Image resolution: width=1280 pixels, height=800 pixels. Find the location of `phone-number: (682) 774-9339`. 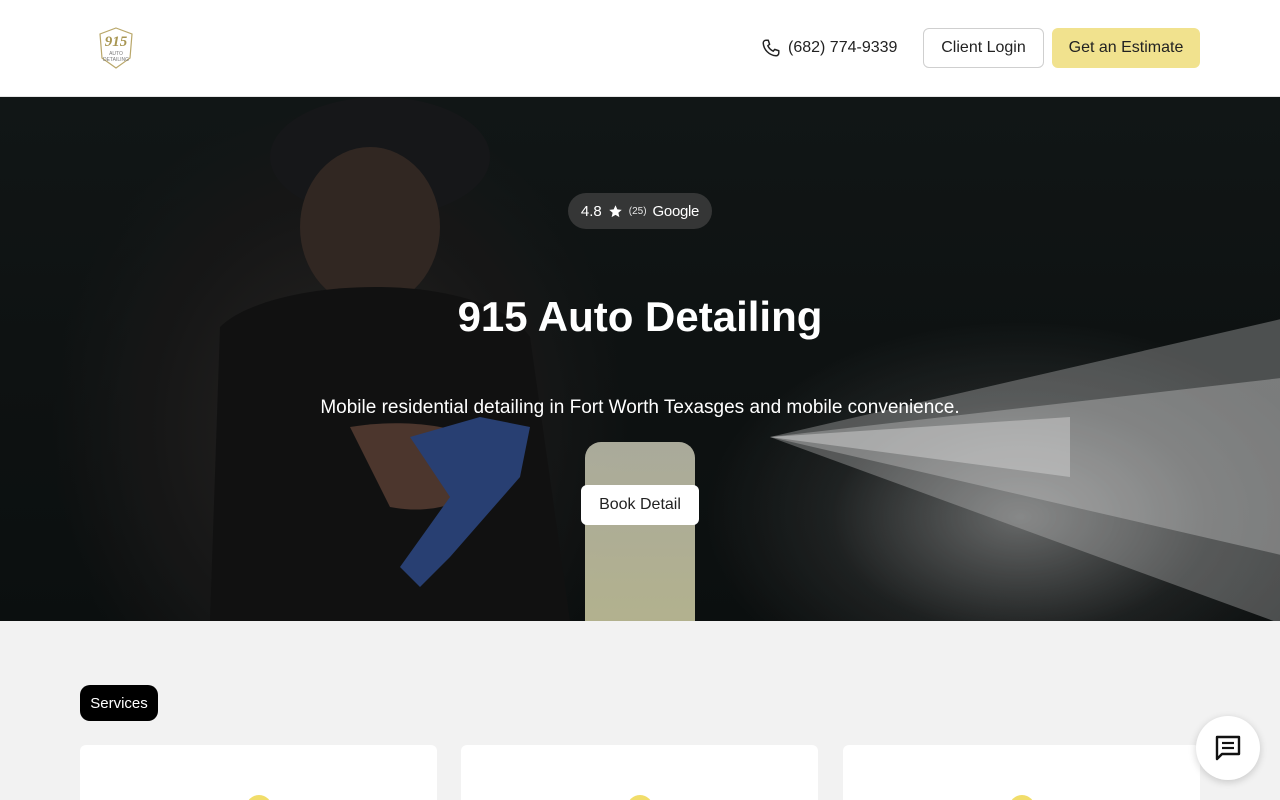

phone-number: (682) 774-9339 is located at coordinates (843, 47).